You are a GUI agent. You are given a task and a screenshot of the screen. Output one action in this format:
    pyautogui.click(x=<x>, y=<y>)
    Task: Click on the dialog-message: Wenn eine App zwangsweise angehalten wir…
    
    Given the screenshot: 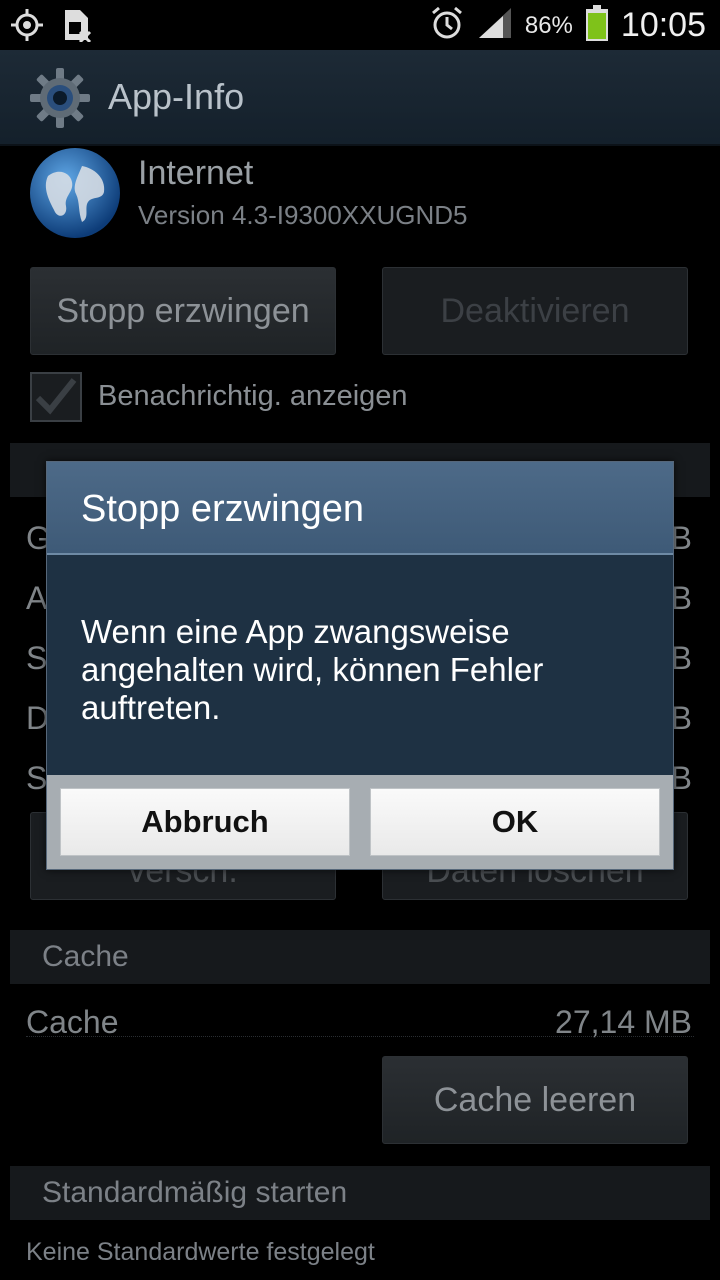 What is the action you would take?
    pyautogui.click(x=312, y=669)
    